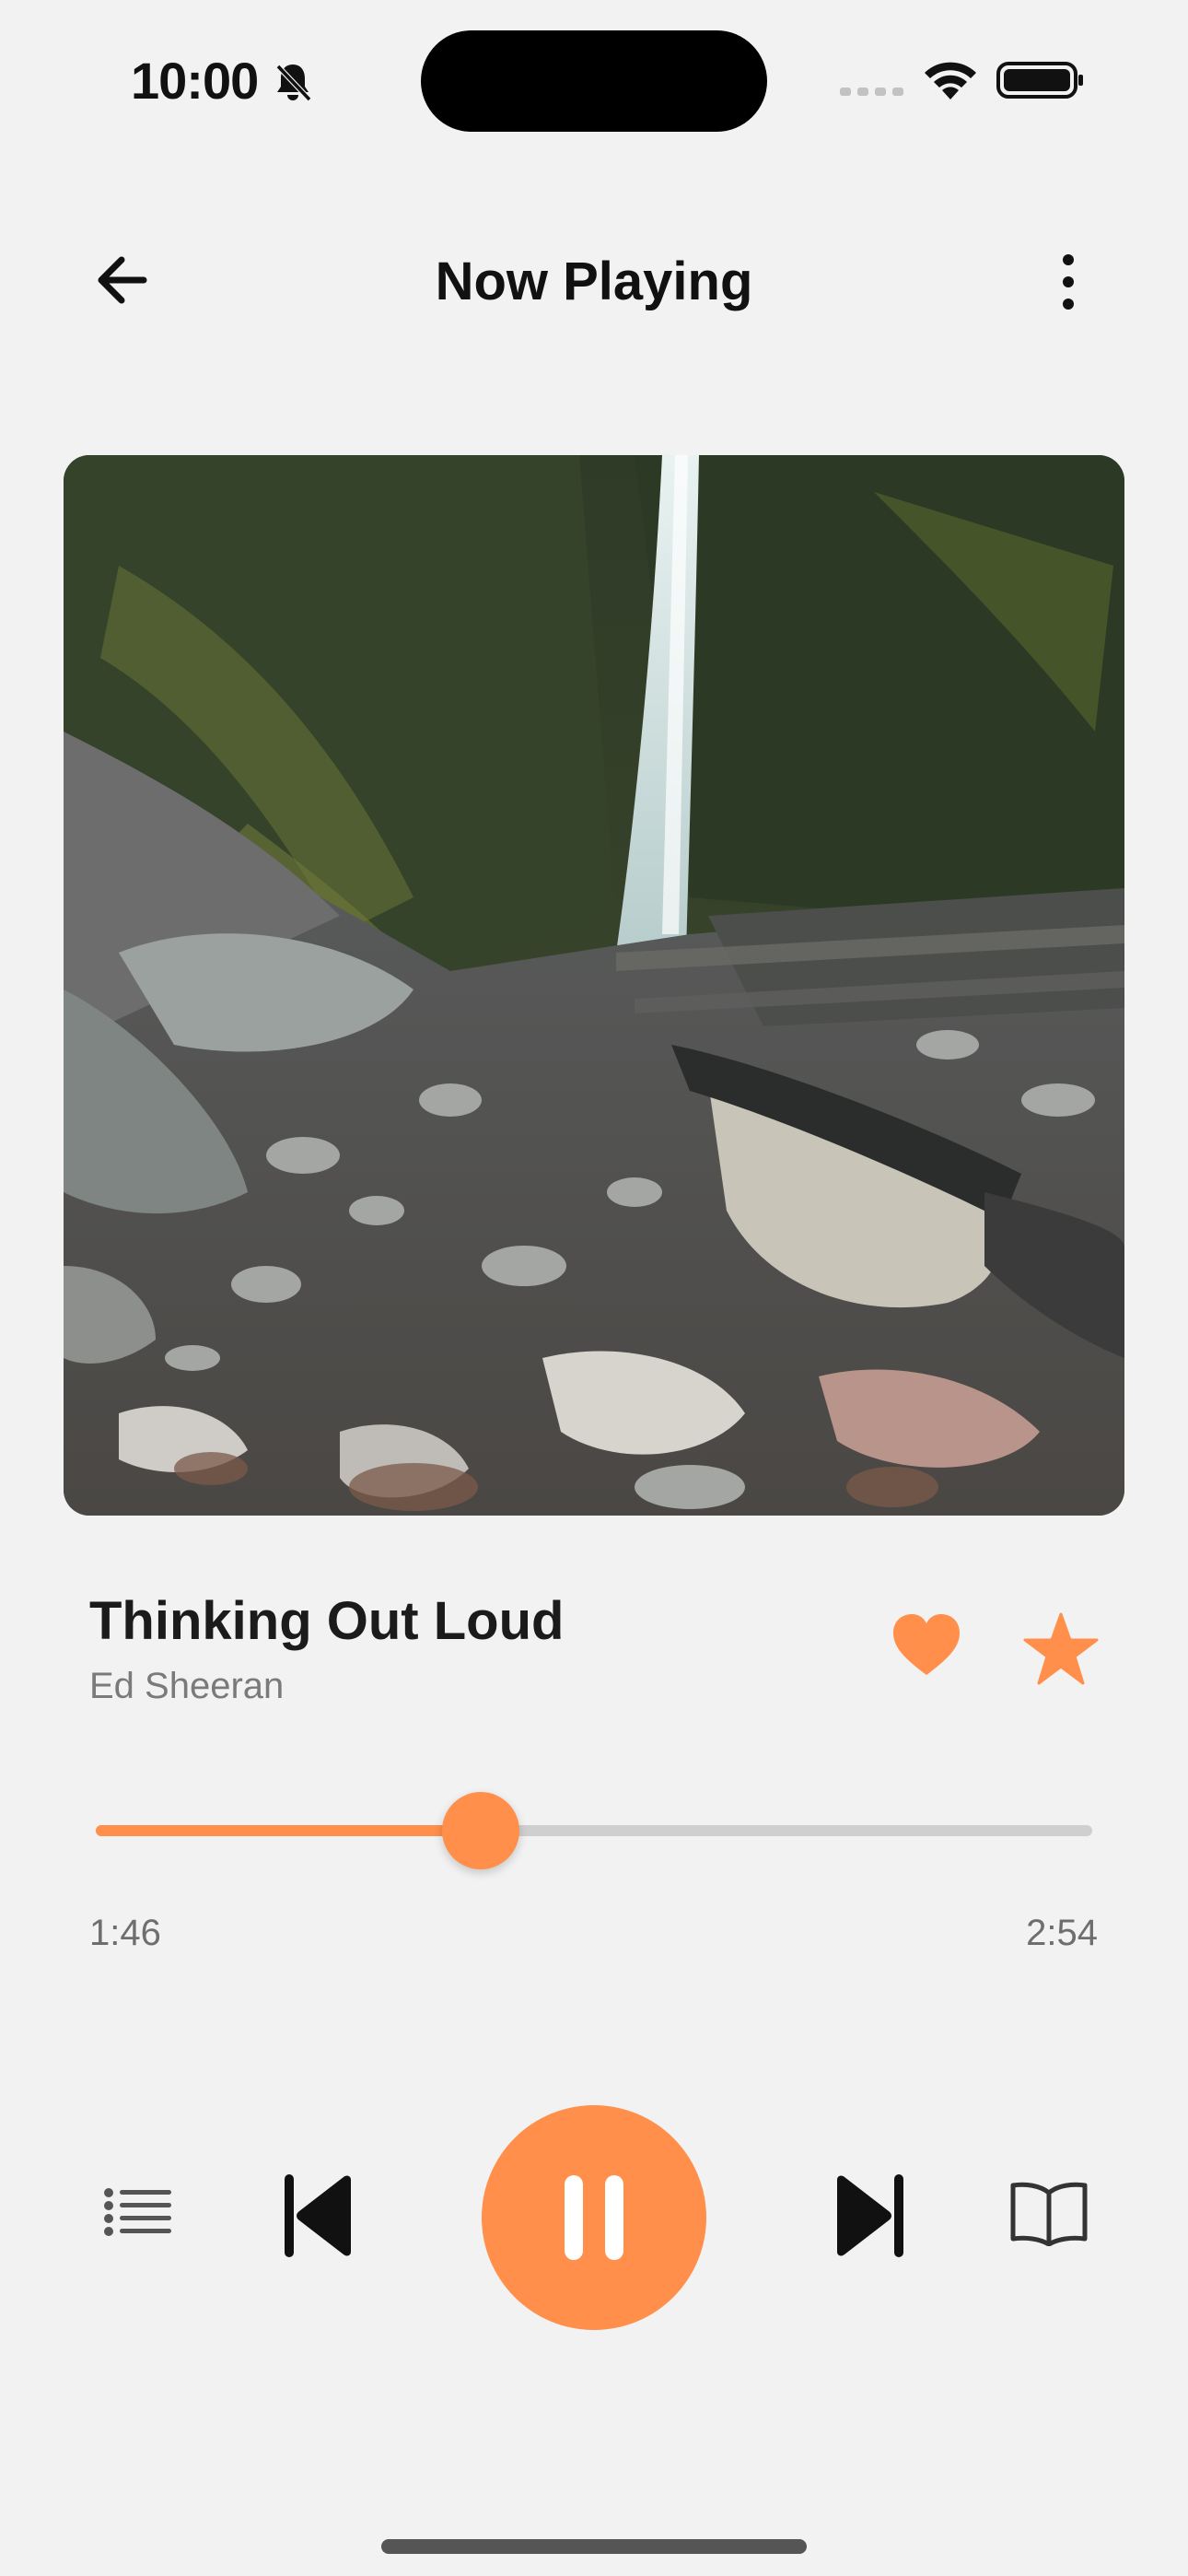 The height and width of the screenshot is (2576, 1188). What do you see at coordinates (288, 1830) in the screenshot?
I see `progress-fill` at bounding box center [288, 1830].